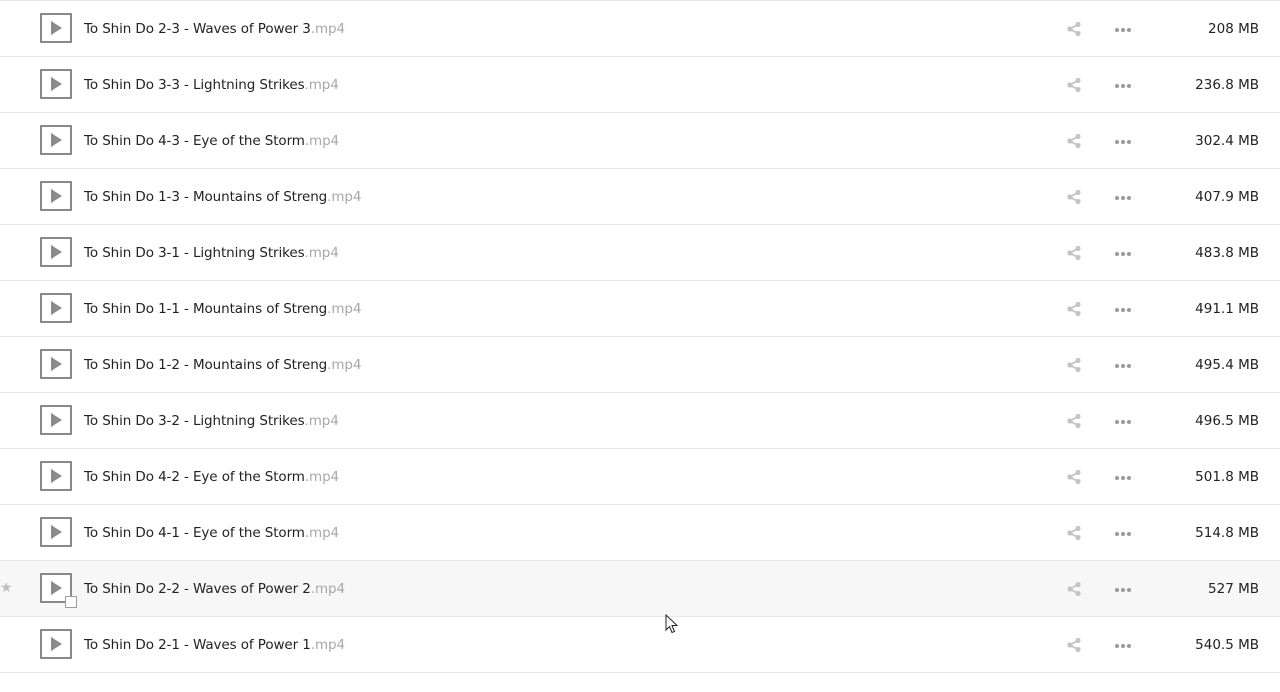 The image size is (1280, 692). I want to click on file-name-base: To Shin Do 1-1 - Mountains of Streng, so click(206, 309).